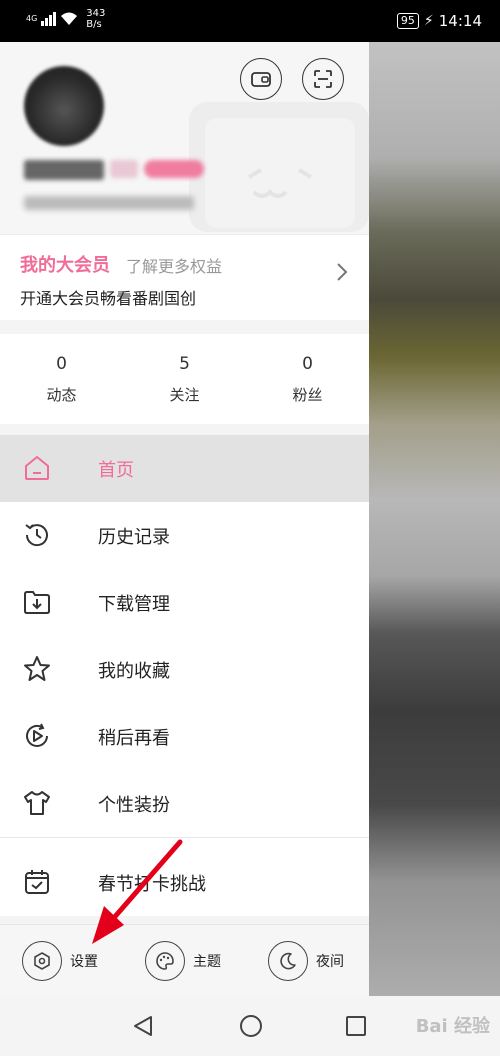 This screenshot has width=500, height=1056. What do you see at coordinates (184, 669) in the screenshot?
I see `menu-item-favorites: 我的收藏` at bounding box center [184, 669].